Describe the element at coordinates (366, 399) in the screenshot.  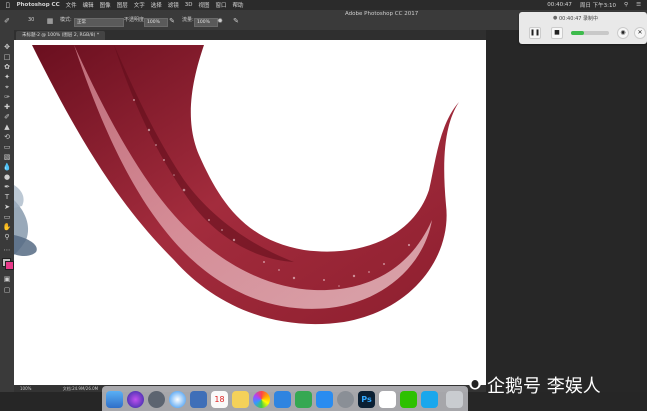
I see `photoshop-icon: Ps` at that location.